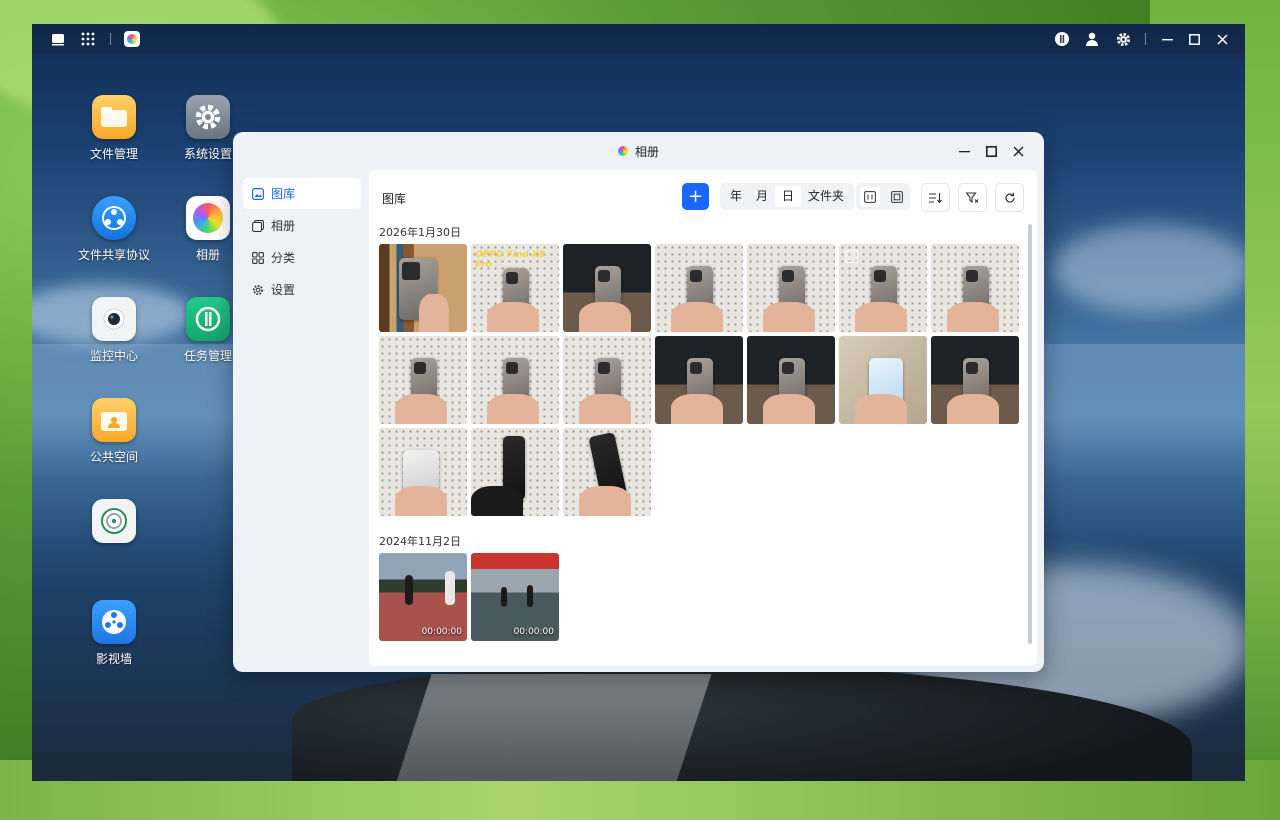 This screenshot has height=820, width=1280. What do you see at coordinates (113, 659) in the screenshot?
I see `desktop-icon-label: 影视墙` at bounding box center [113, 659].